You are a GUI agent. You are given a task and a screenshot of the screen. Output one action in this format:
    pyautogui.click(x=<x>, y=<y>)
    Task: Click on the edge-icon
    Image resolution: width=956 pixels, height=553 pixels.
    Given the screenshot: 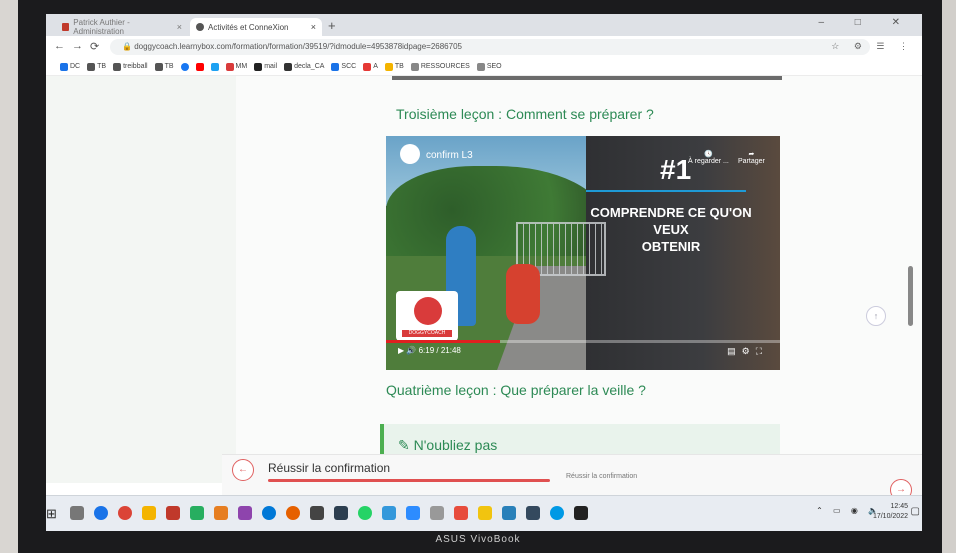 What is the action you would take?
    pyautogui.click(x=269, y=513)
    